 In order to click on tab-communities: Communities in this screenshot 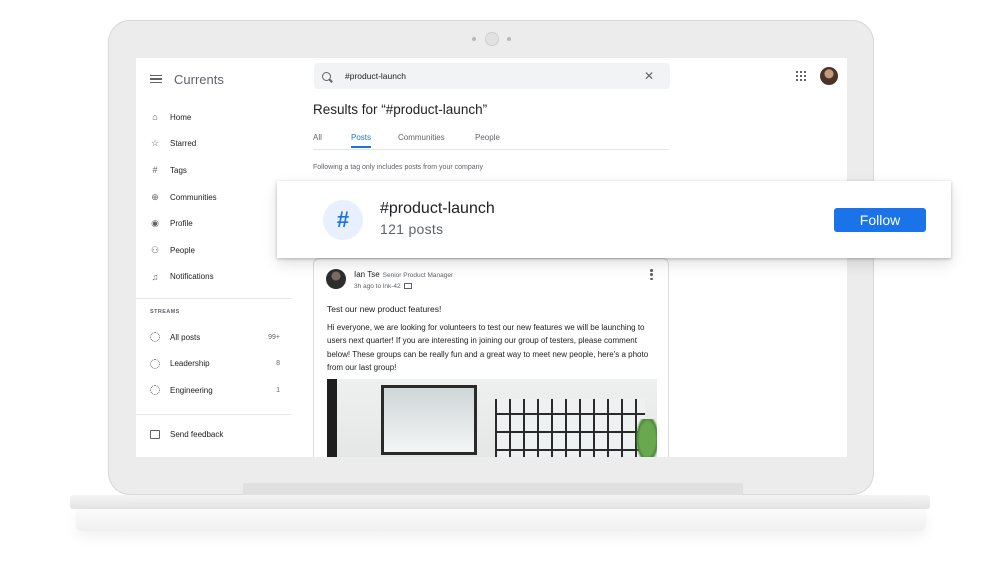, I will do `click(436, 141)`.